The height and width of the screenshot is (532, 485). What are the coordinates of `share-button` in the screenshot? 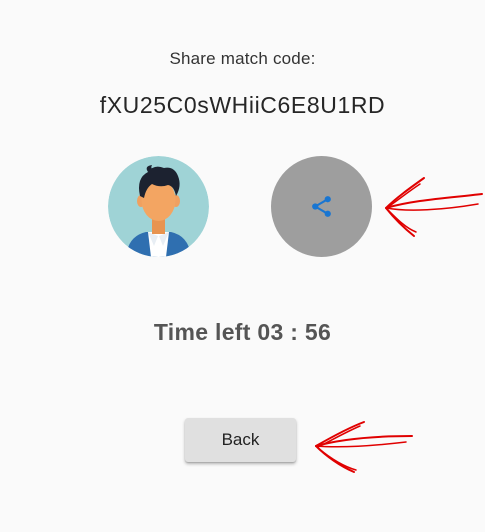 It's located at (321, 206).